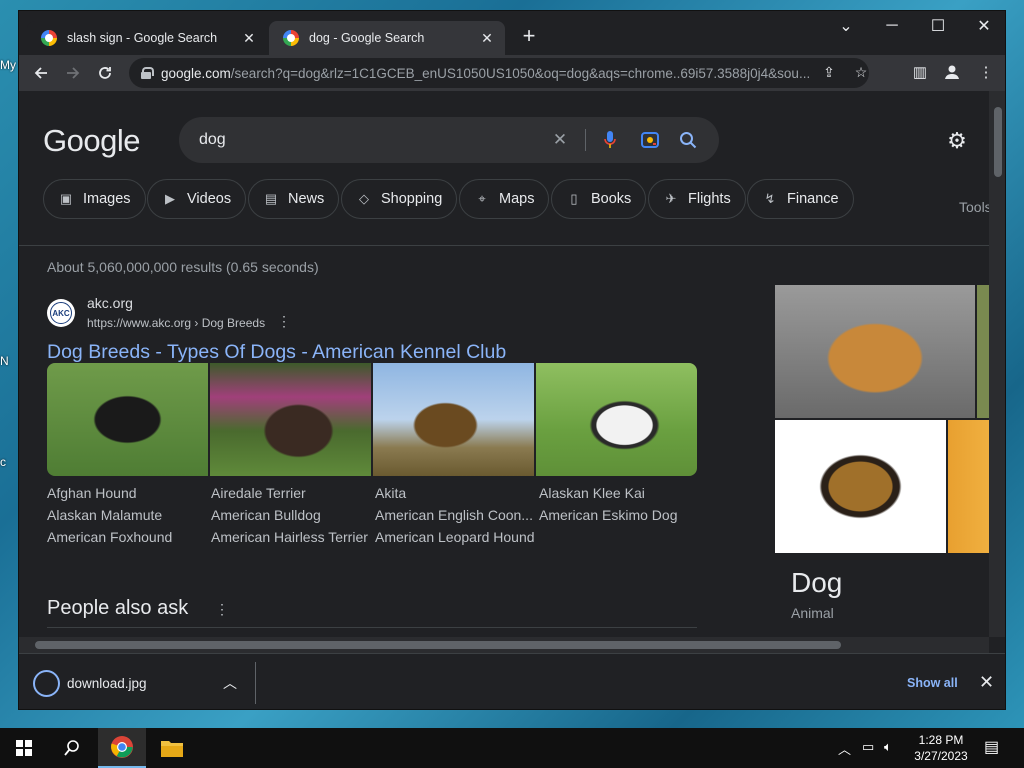 This screenshot has height=768, width=1024. Describe the element at coordinates (860, 486) in the screenshot. I see `kp-image-german-shepherd` at that location.